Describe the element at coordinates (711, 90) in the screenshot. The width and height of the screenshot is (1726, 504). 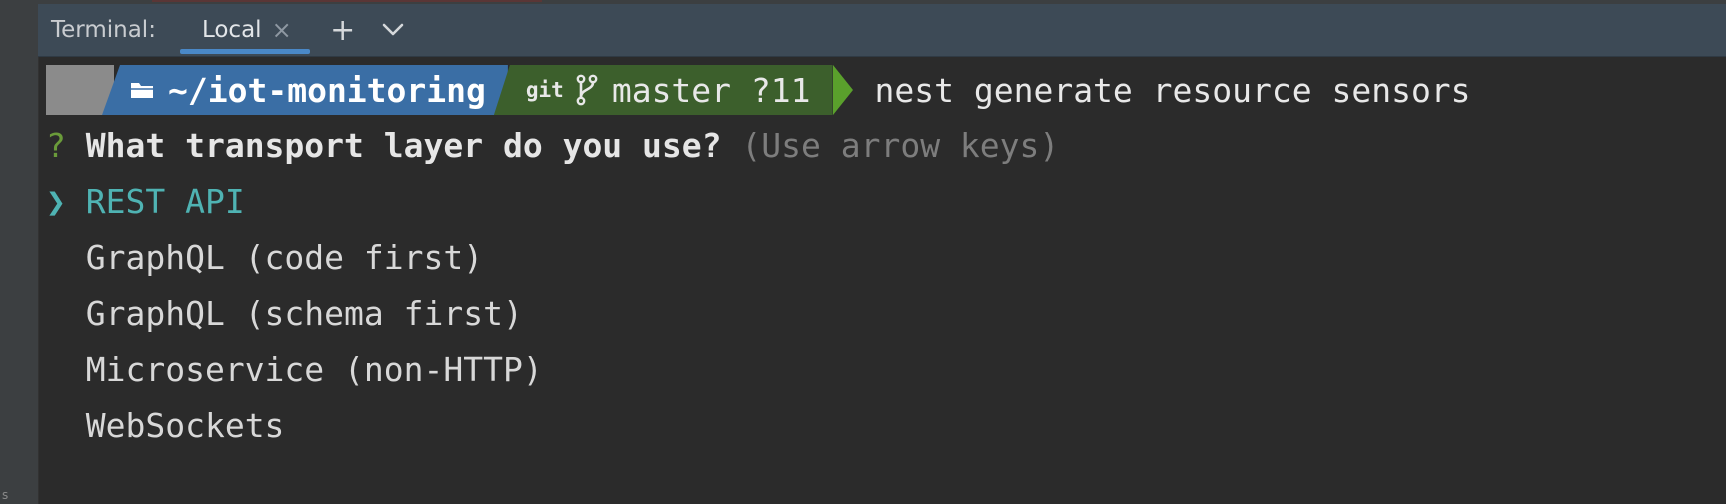
I see `git-branch-status: master ?11` at that location.